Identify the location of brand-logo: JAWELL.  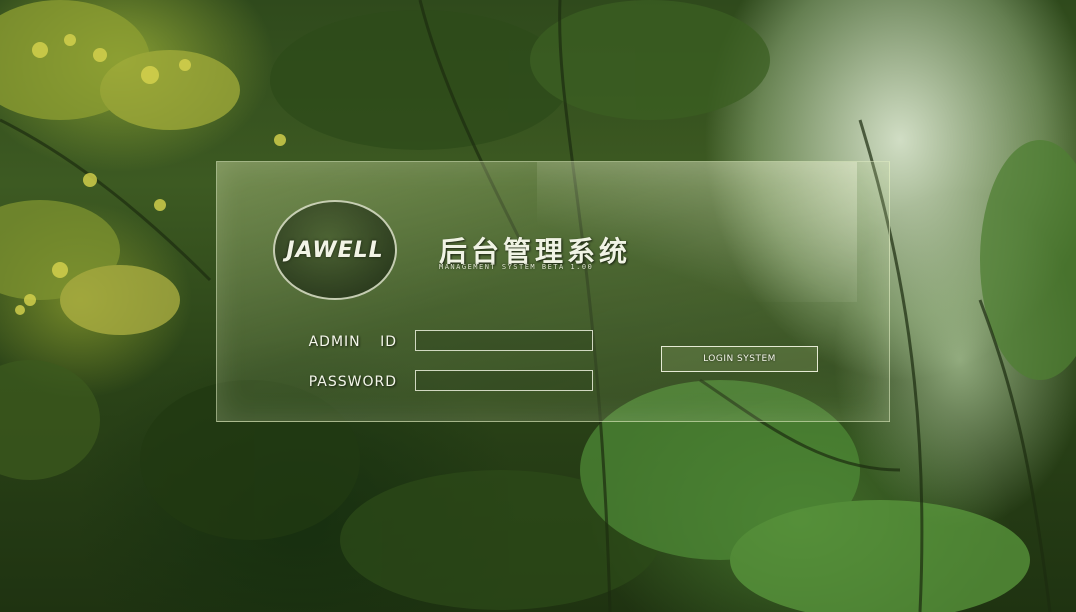
(335, 250).